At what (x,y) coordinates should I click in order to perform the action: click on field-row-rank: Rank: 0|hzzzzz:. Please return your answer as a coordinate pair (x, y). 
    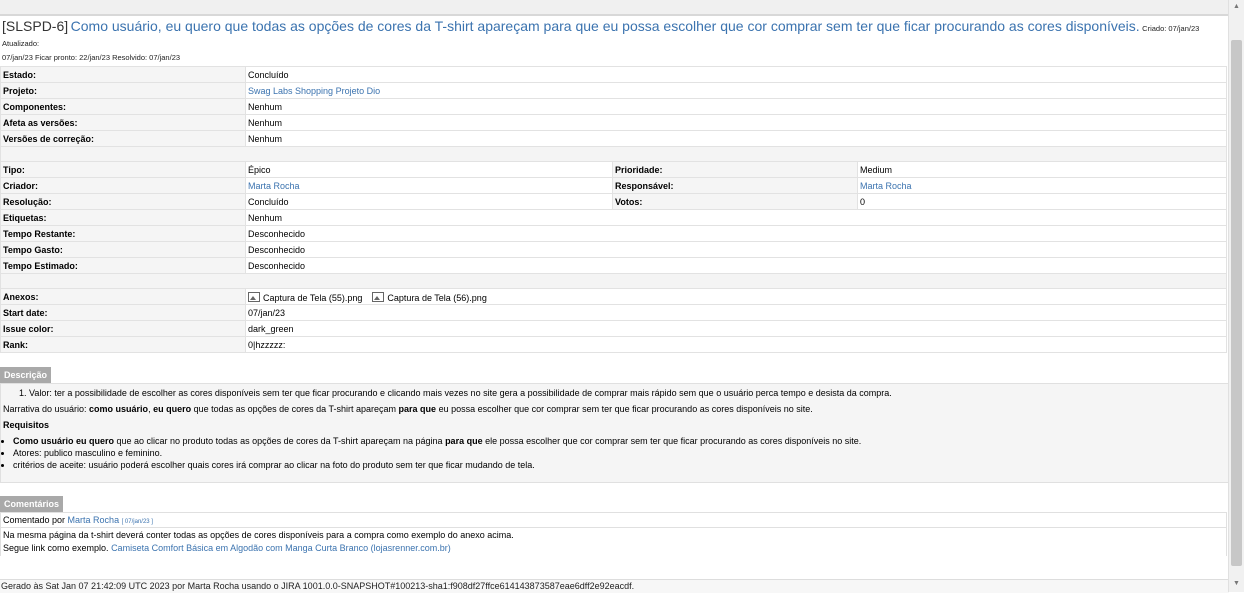
    Looking at the image, I should click on (613, 344).